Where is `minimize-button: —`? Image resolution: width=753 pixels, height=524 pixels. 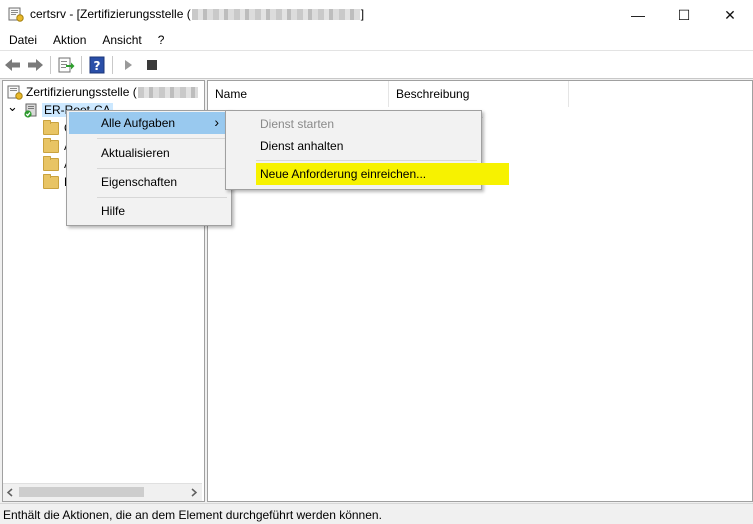 minimize-button: — is located at coordinates (638, 15).